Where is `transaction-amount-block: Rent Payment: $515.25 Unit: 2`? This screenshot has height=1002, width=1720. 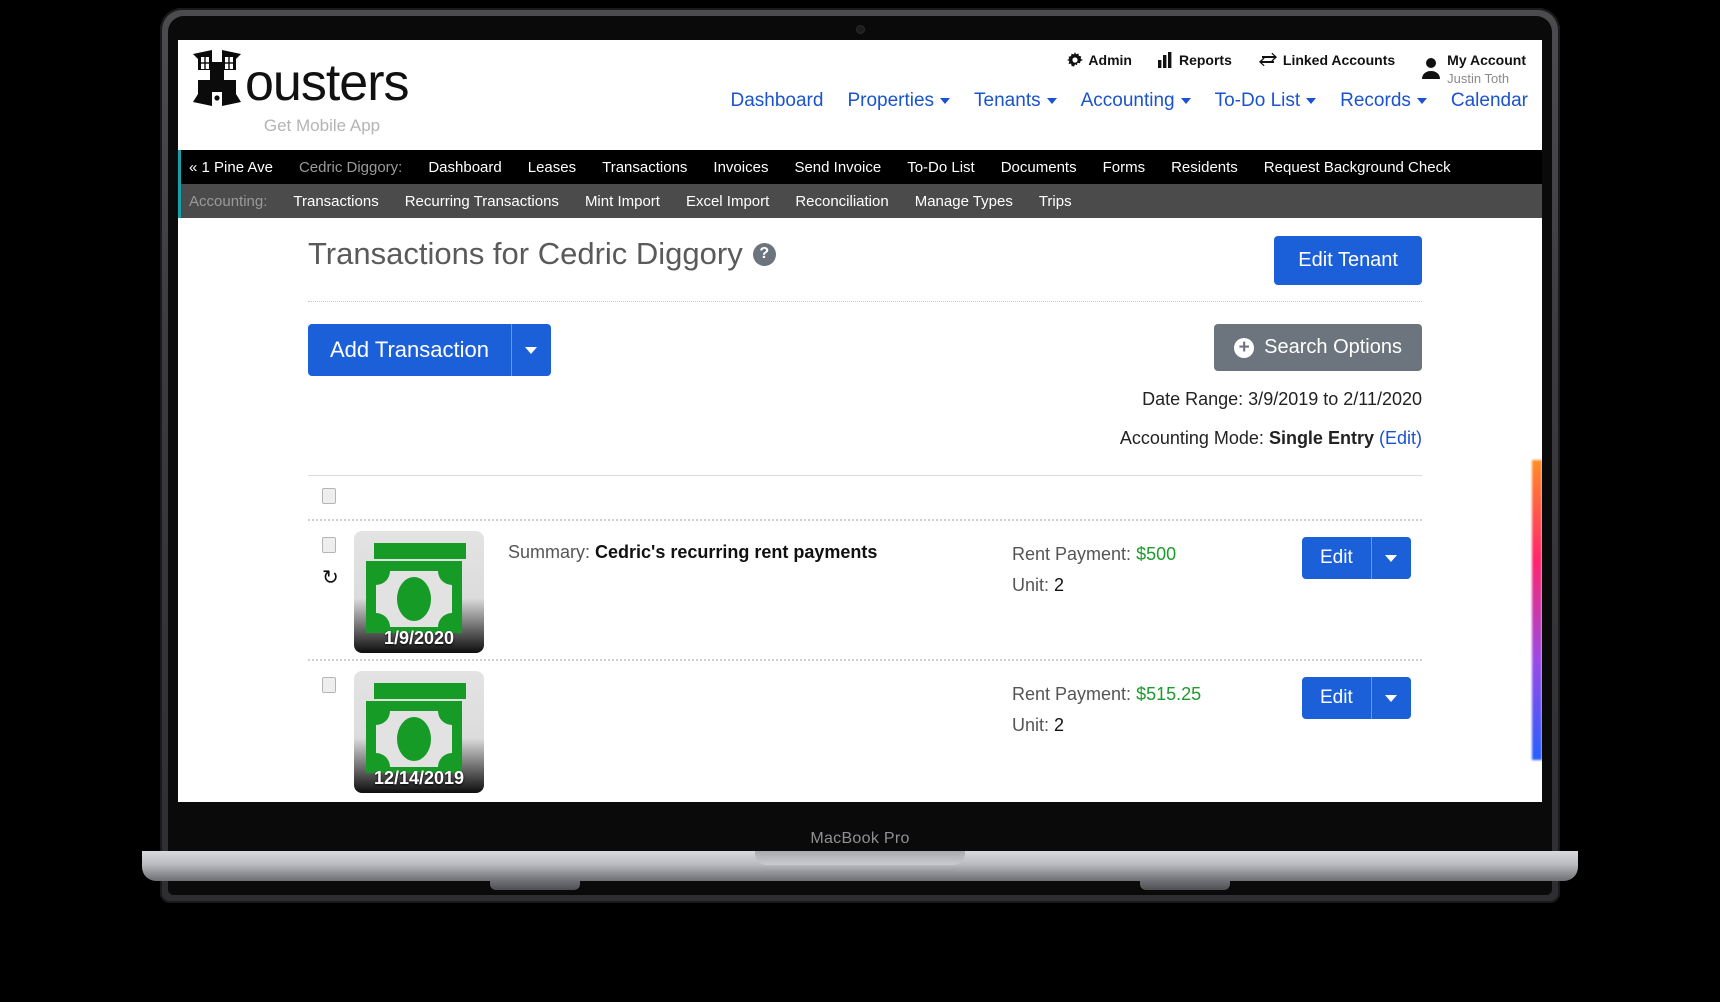 transaction-amount-block: Rent Payment: $515.25 Unit: 2 is located at coordinates (1157, 705).